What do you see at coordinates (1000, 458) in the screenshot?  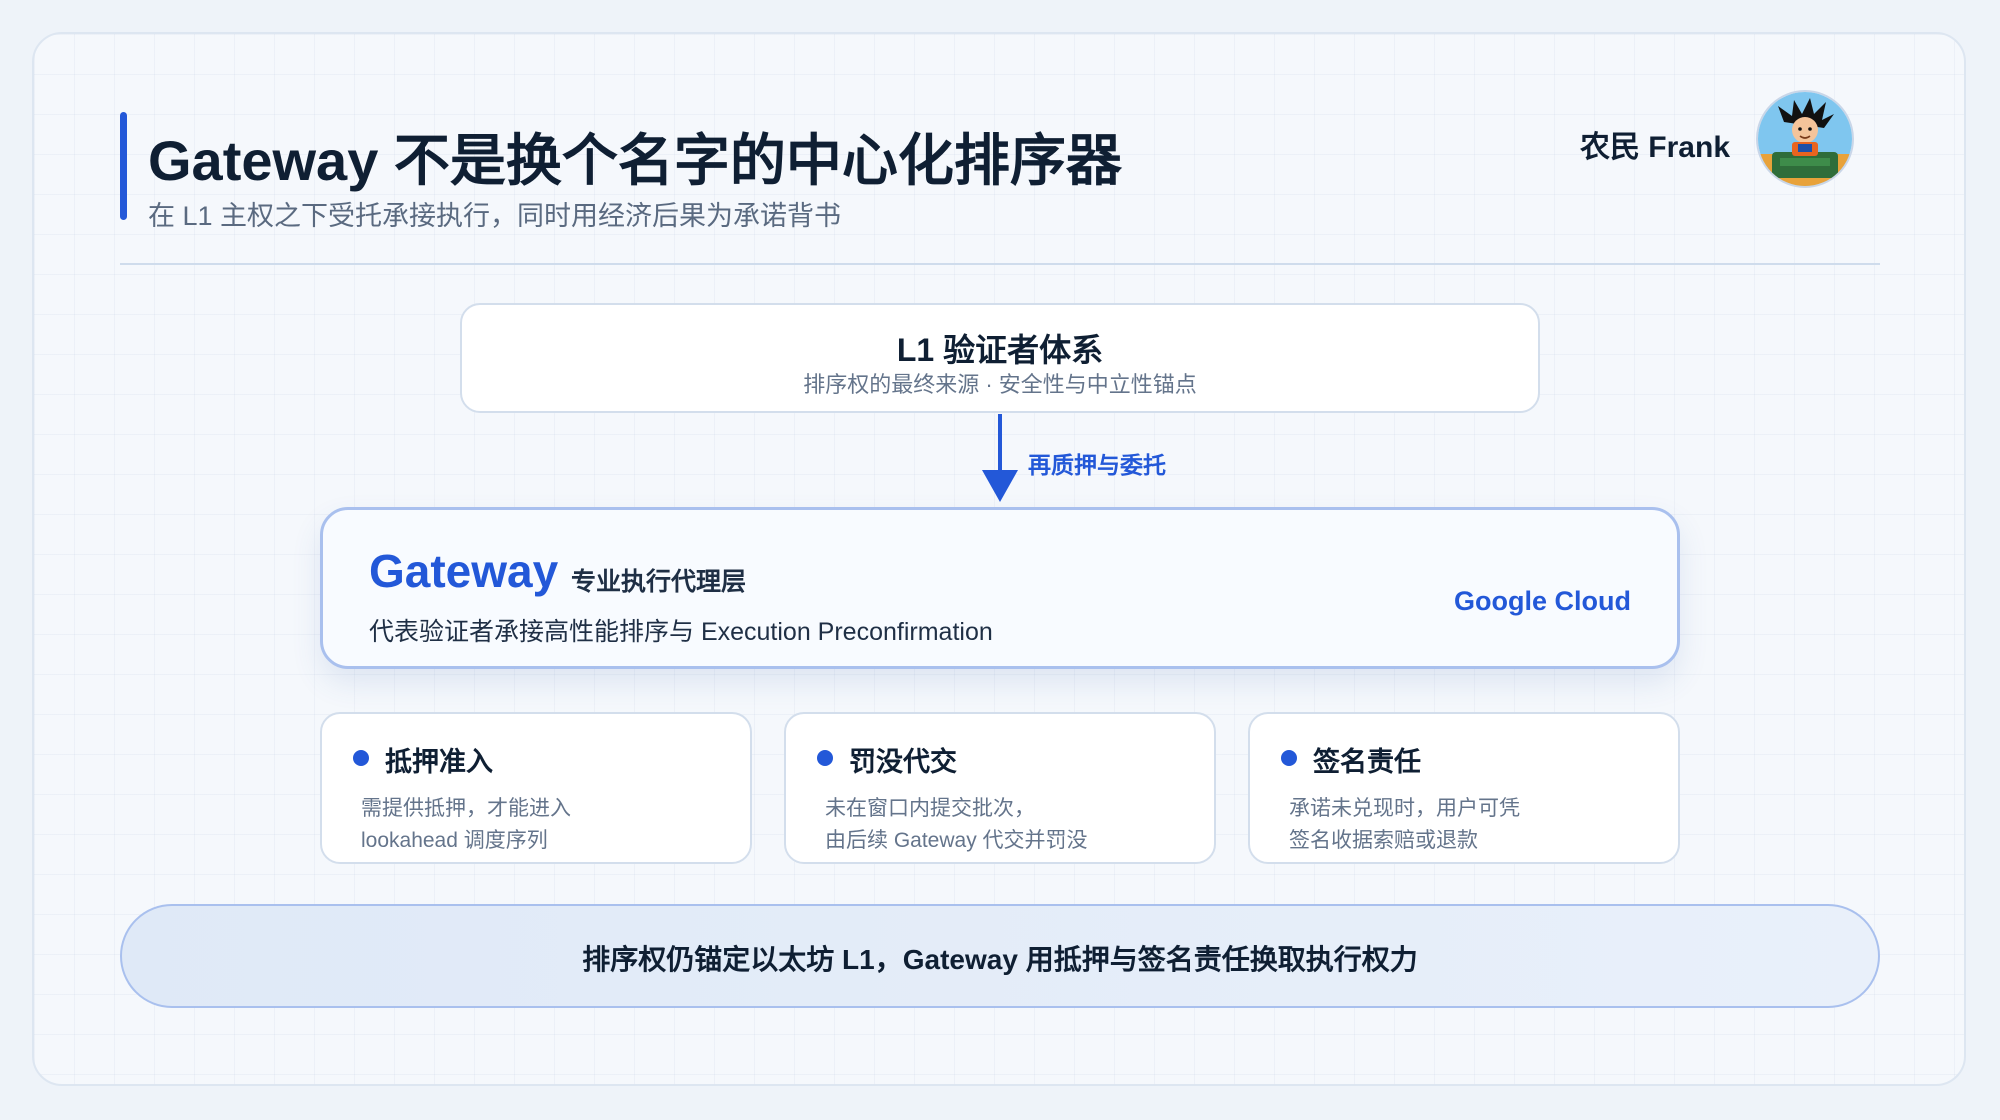 I see `down-arrow-icon` at bounding box center [1000, 458].